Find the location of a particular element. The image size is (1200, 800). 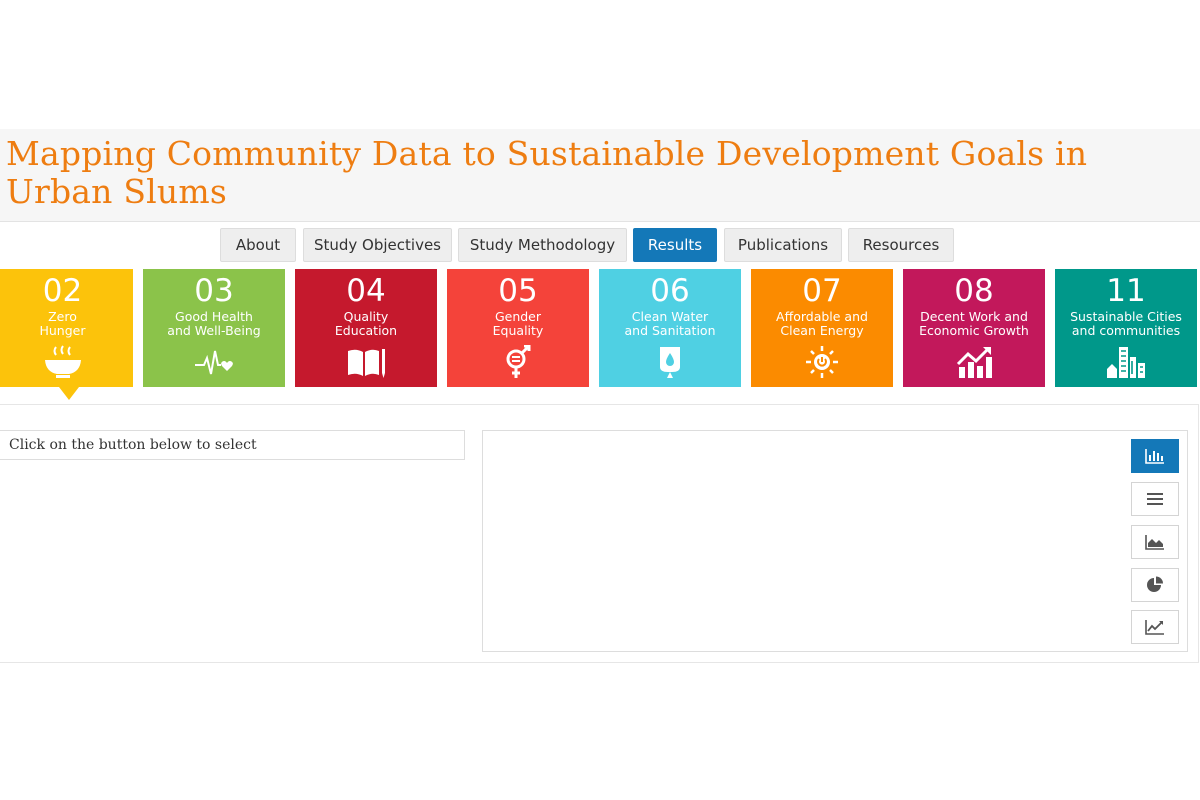

tab-label: Study Methodology is located at coordinates (542, 245).